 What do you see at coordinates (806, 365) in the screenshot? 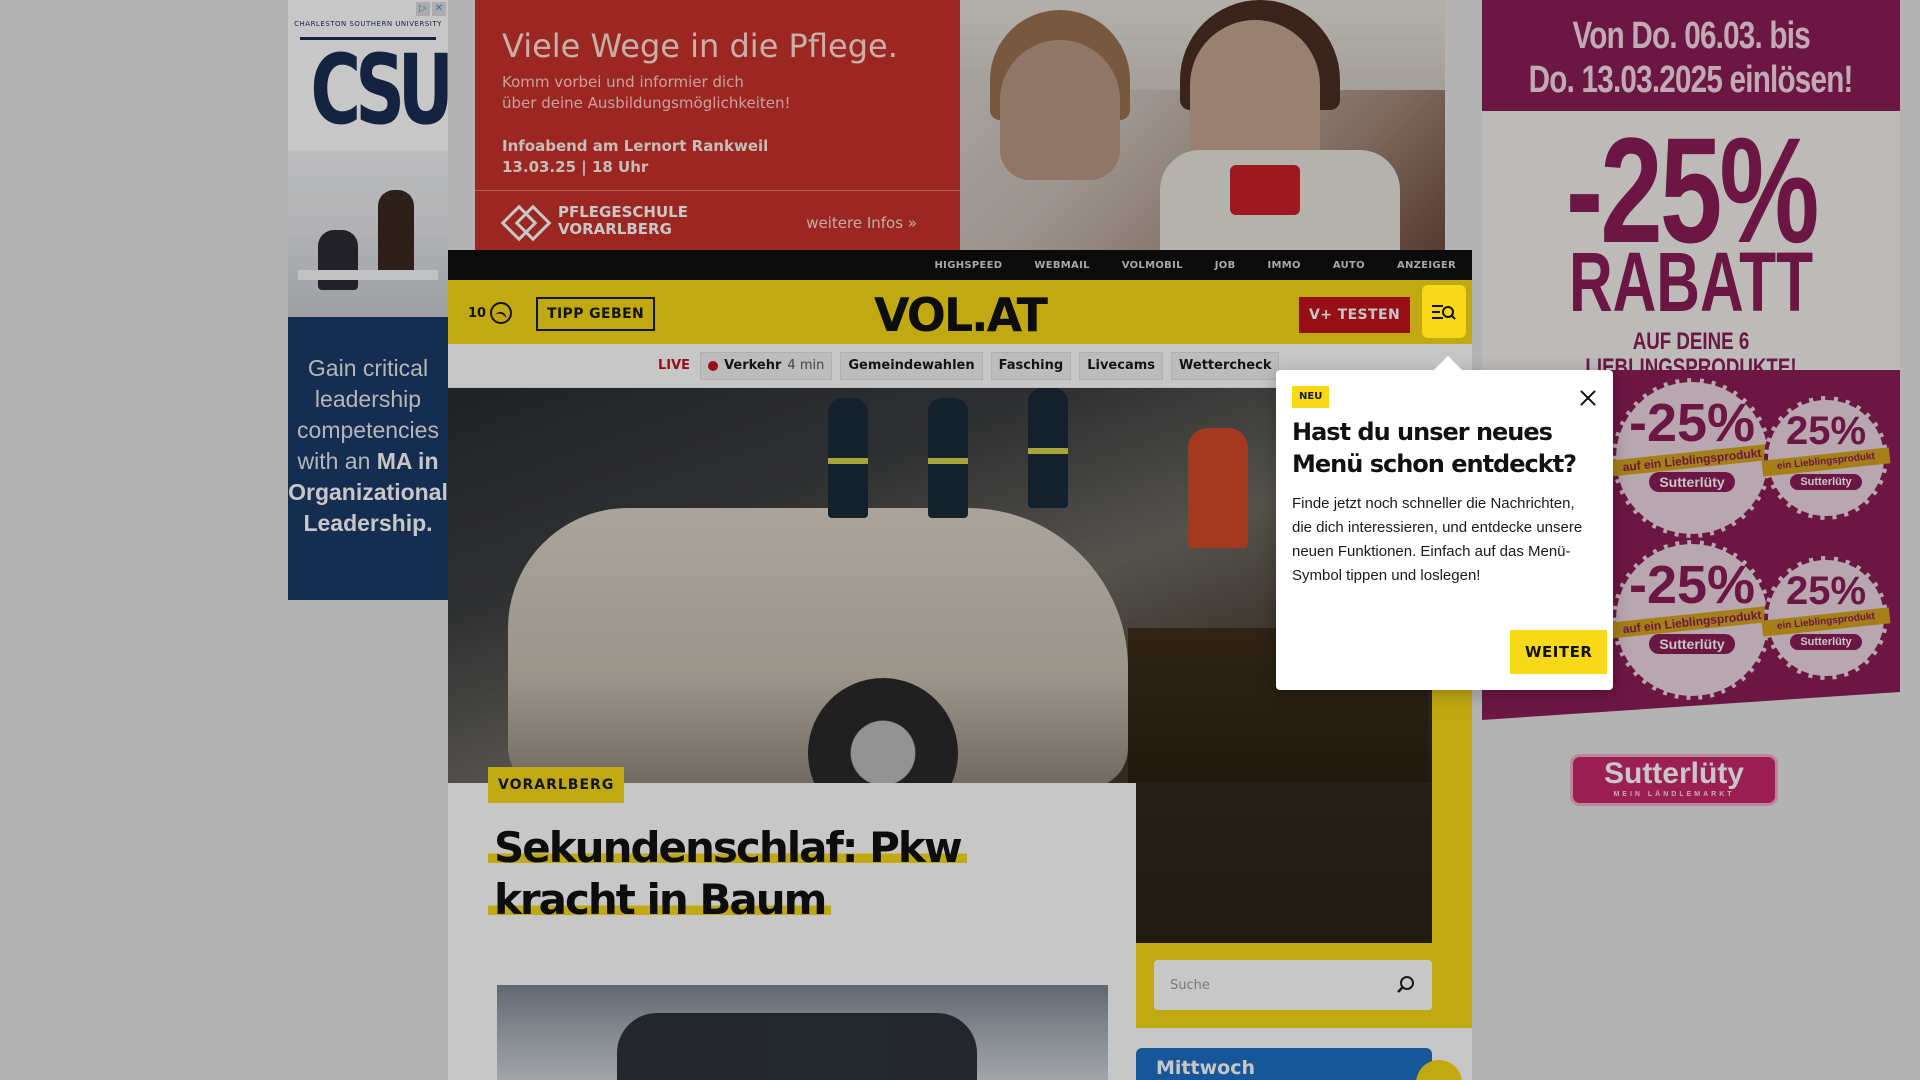
I see `chip-verkehr-time: 4 min` at bounding box center [806, 365].